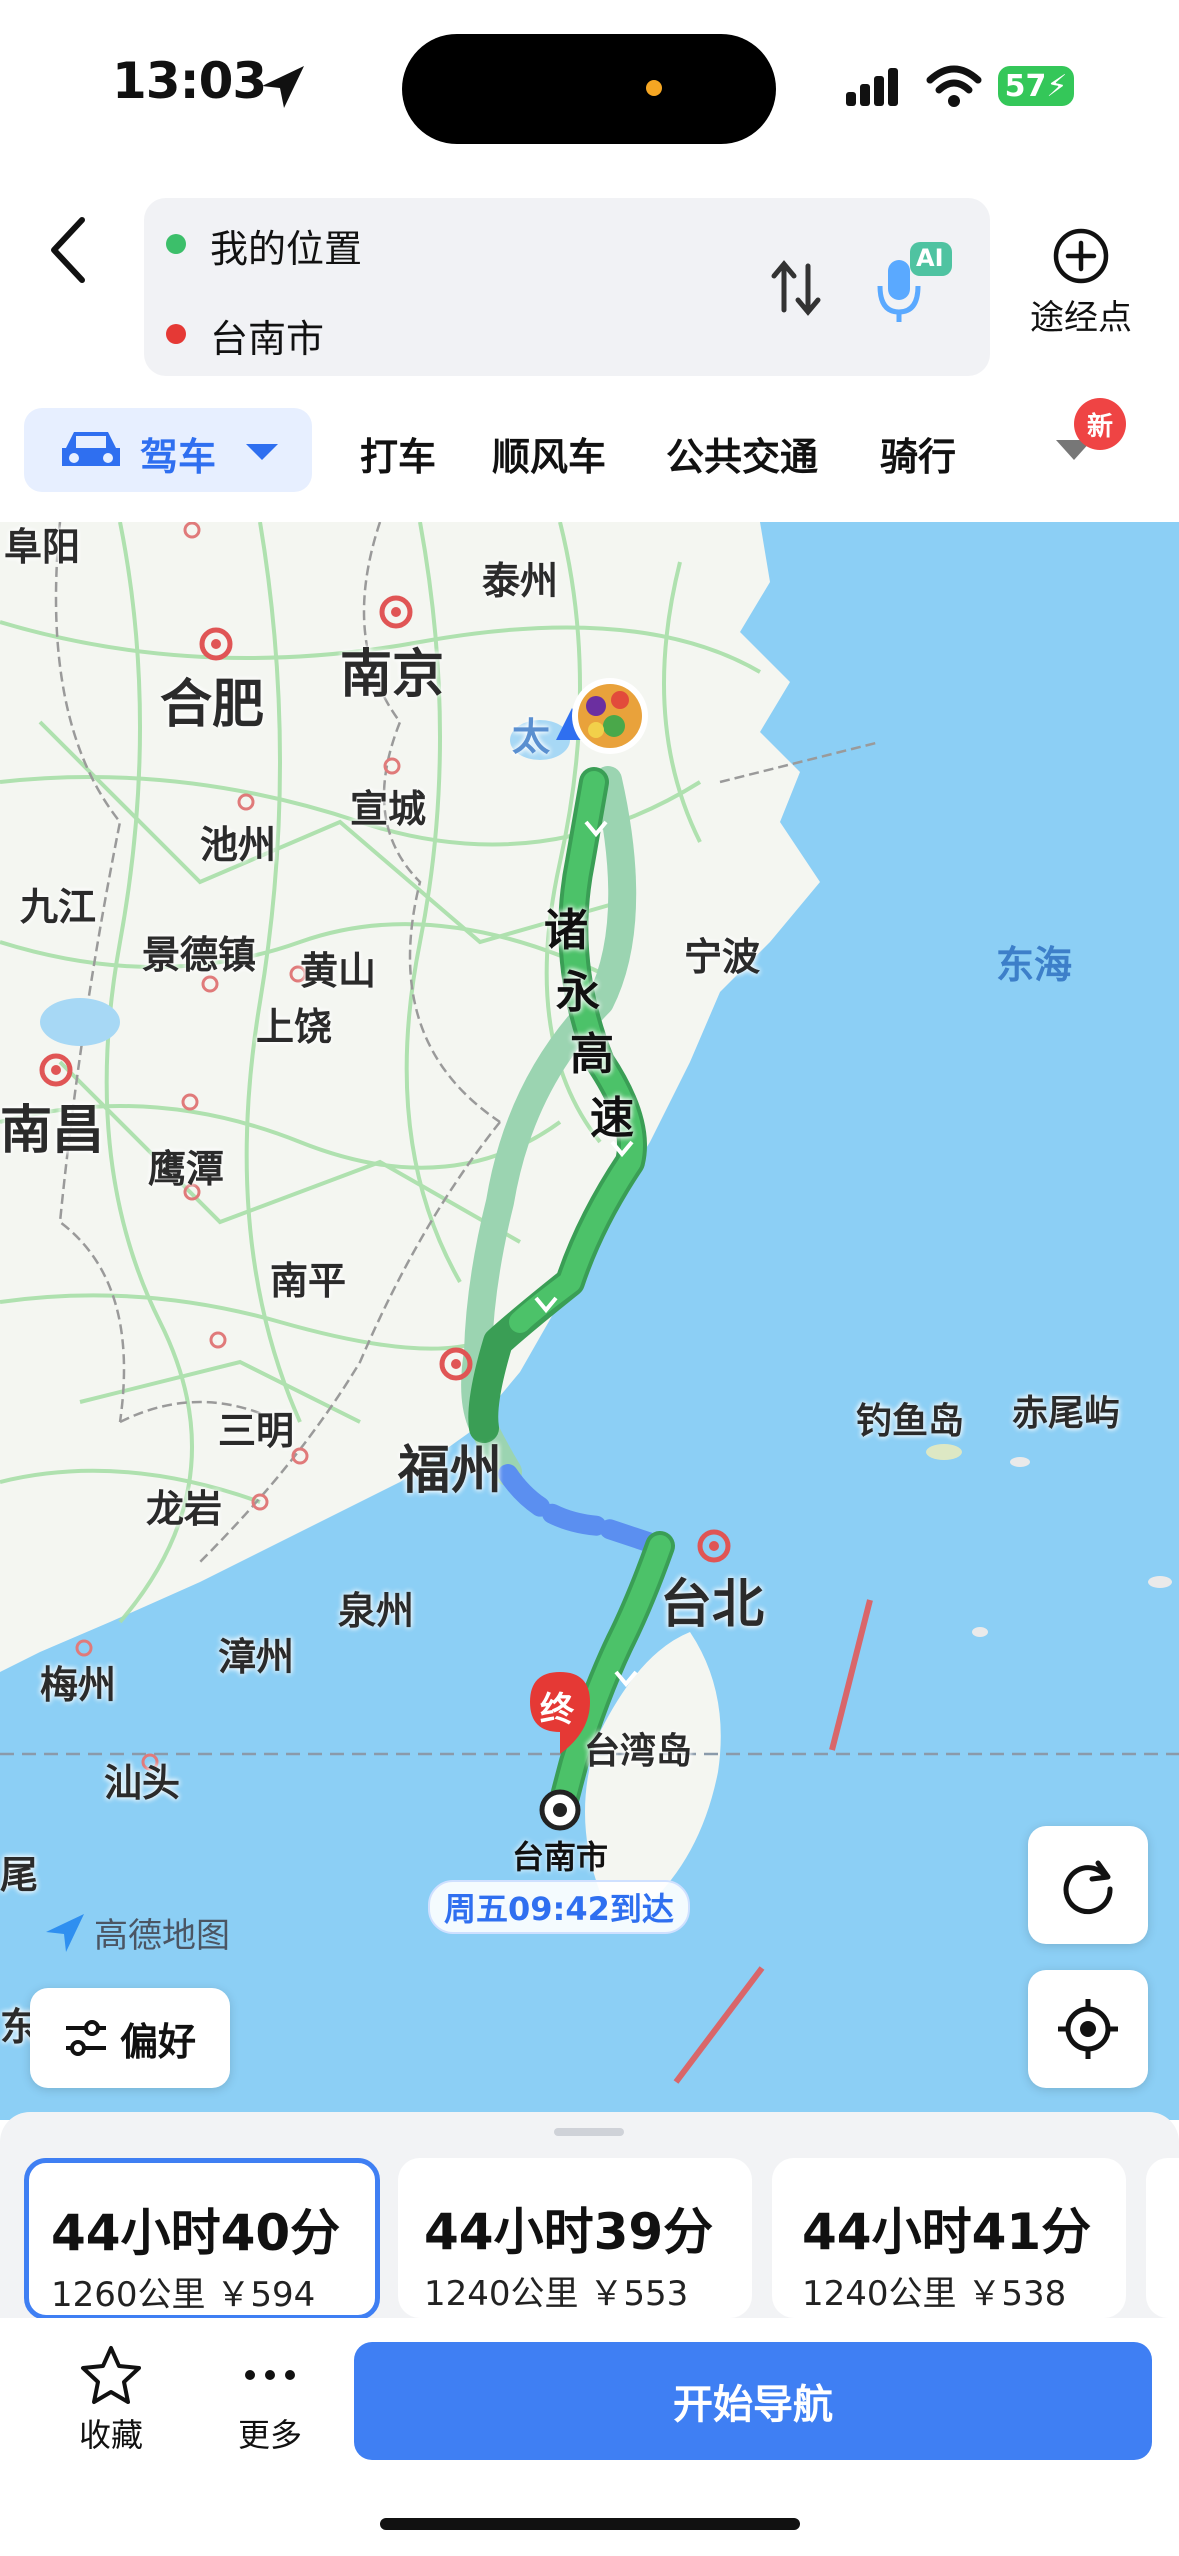 This screenshot has height=2556, width=1179. What do you see at coordinates (1081, 286) in the screenshot?
I see `add-waypoint-button: 途经点` at bounding box center [1081, 286].